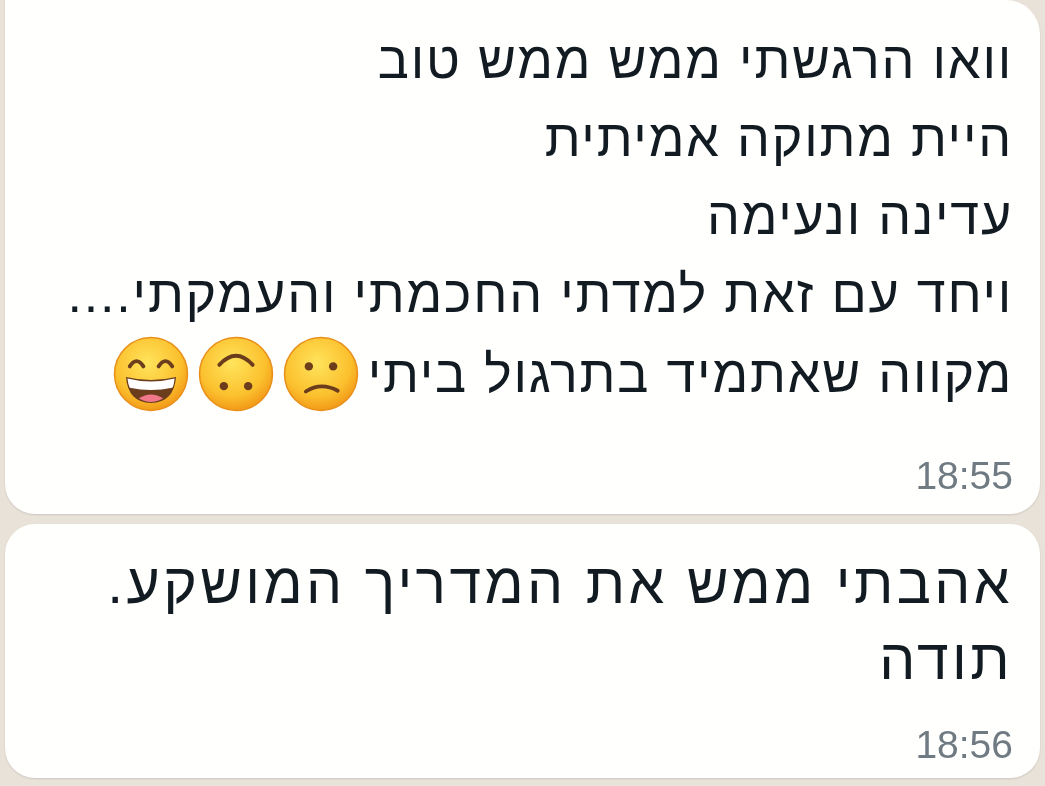  I want to click on message-text: אהבתי ממש את המדריך המושקע., so click(560, 583).